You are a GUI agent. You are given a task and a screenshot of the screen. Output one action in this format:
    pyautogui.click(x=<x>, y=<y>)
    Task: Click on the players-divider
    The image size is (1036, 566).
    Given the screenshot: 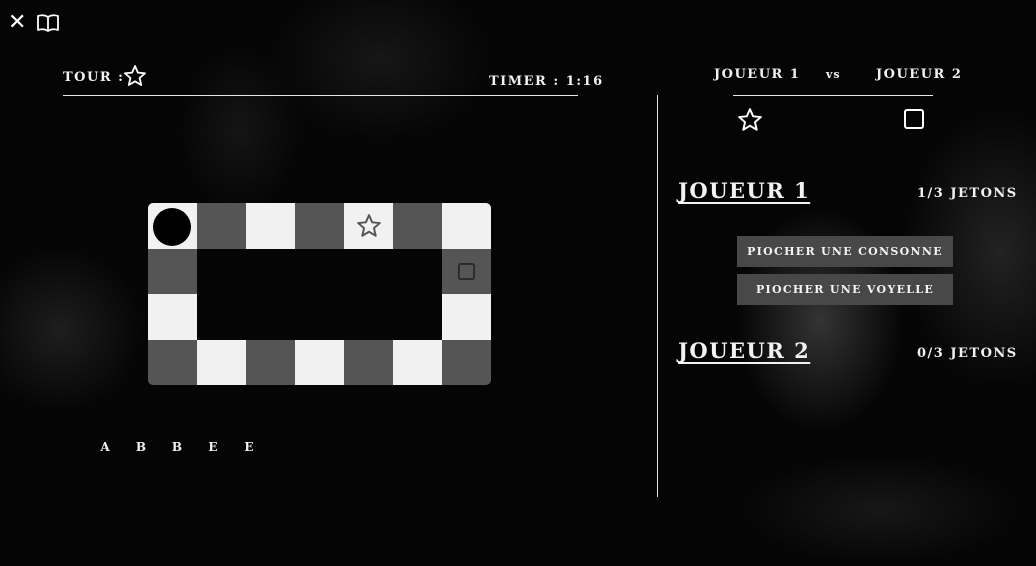 What is the action you would take?
    pyautogui.click(x=833, y=95)
    